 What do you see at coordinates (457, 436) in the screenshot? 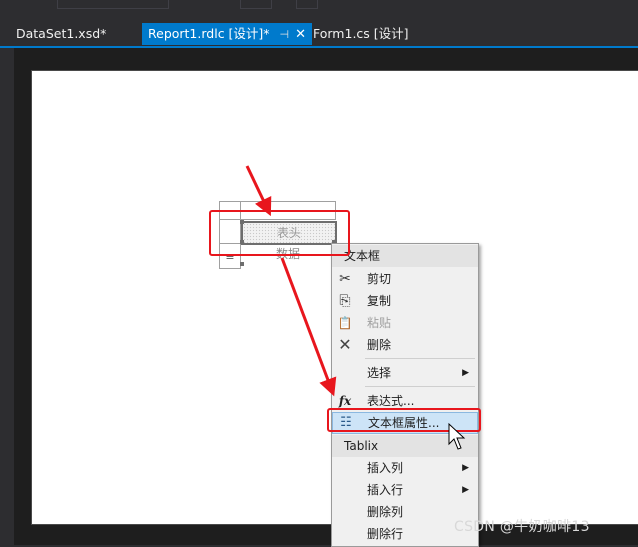
I see `mouse-cursor-icon` at bounding box center [457, 436].